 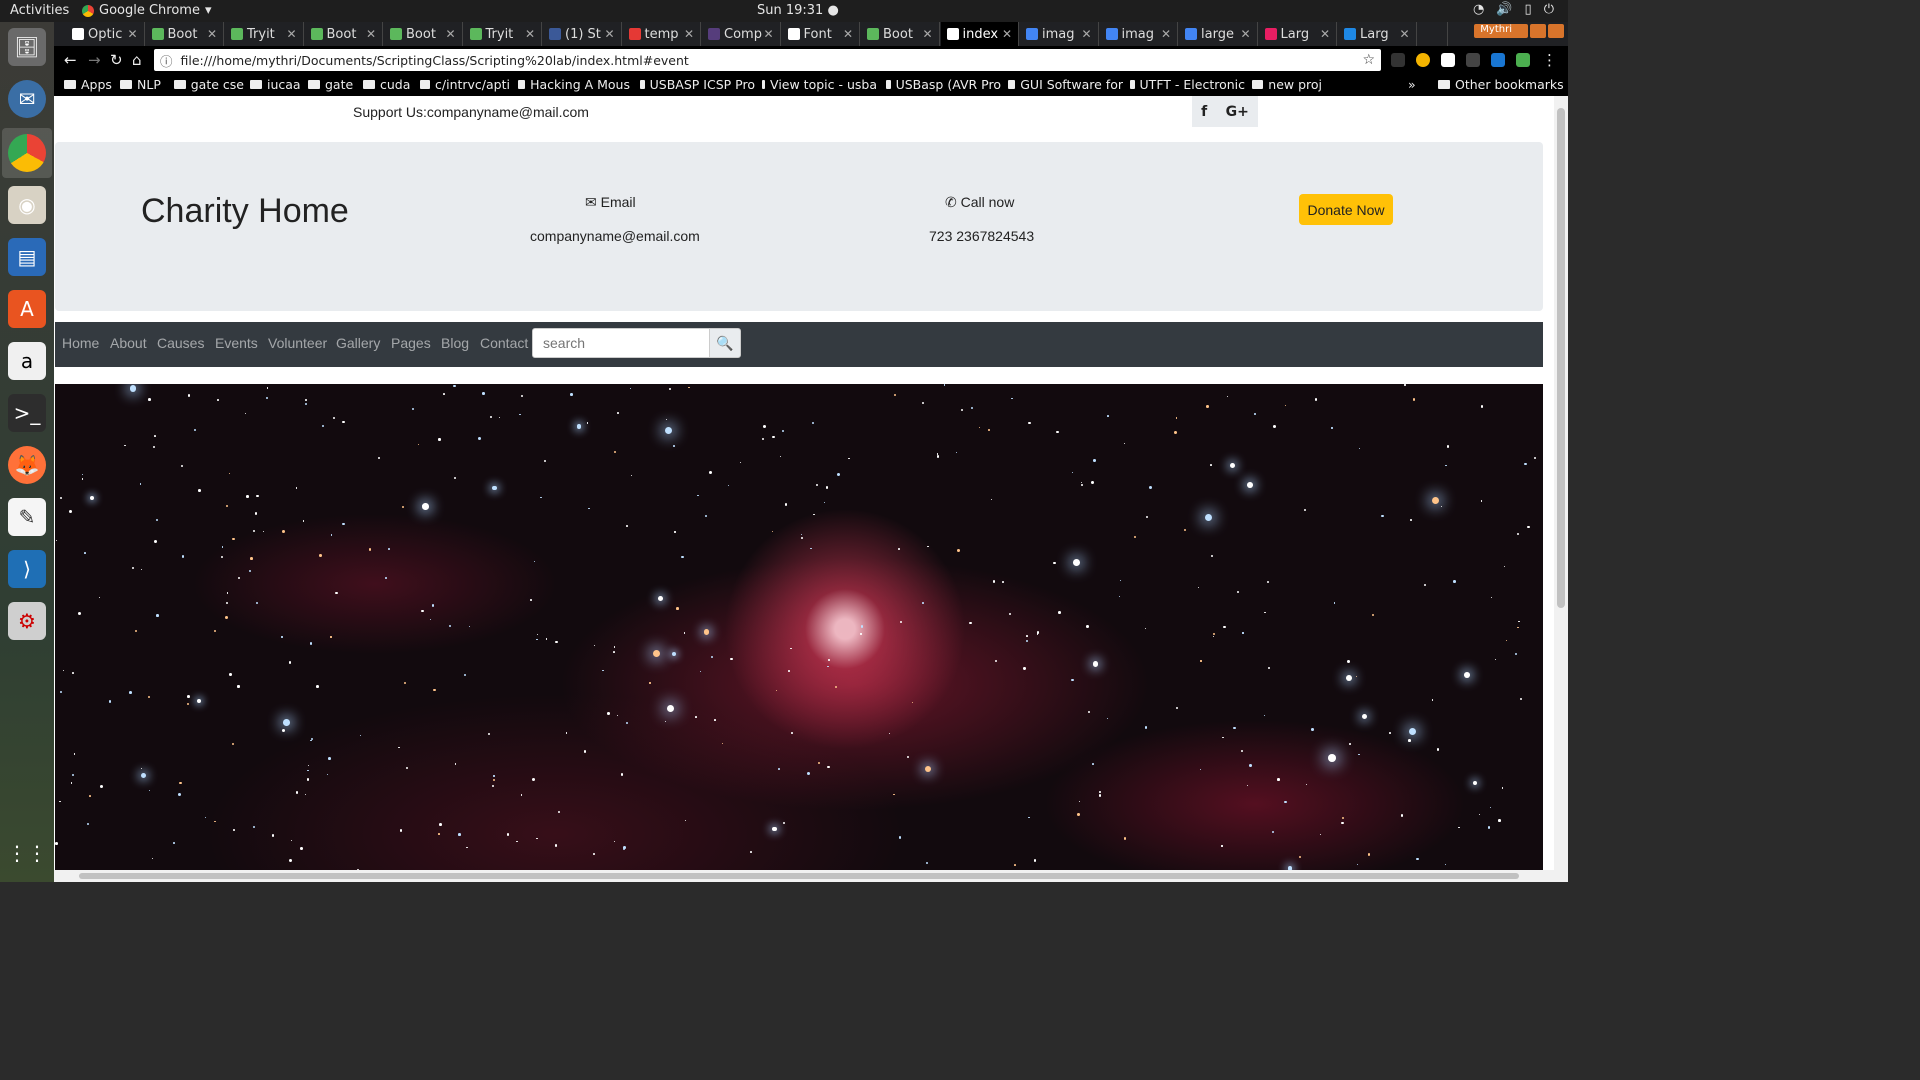 I want to click on text-editor-icon: ✎, so click(x=27, y=517).